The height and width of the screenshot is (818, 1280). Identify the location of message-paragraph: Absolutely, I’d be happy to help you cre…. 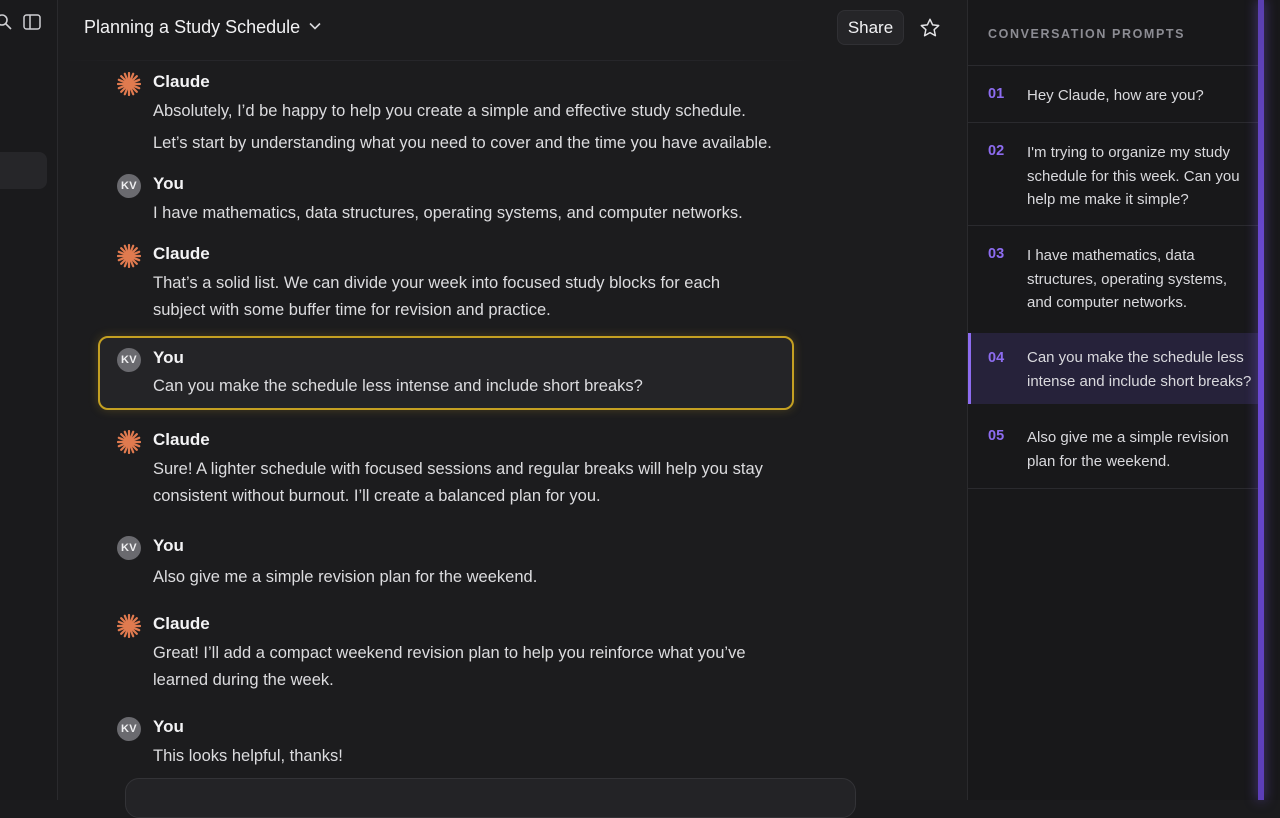
(449, 111).